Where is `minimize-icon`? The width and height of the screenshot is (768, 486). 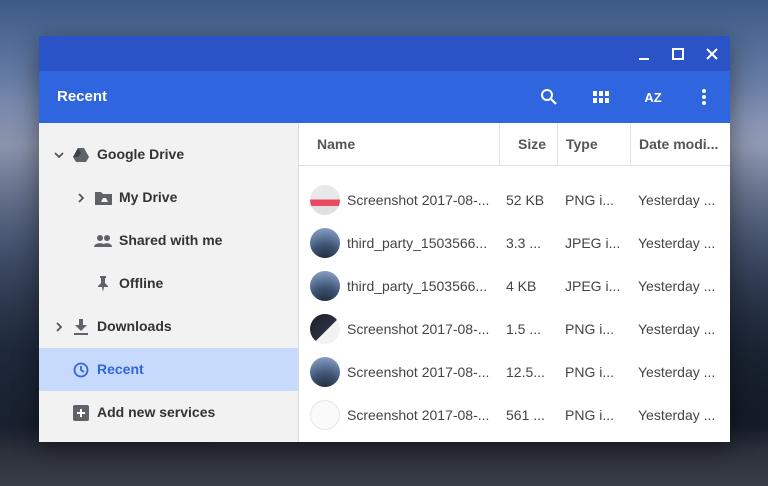
minimize-icon is located at coordinates (644, 53).